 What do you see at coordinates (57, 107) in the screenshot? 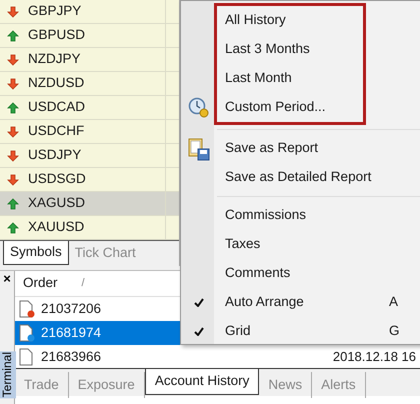
I see `symbol-name: USDCAD` at bounding box center [57, 107].